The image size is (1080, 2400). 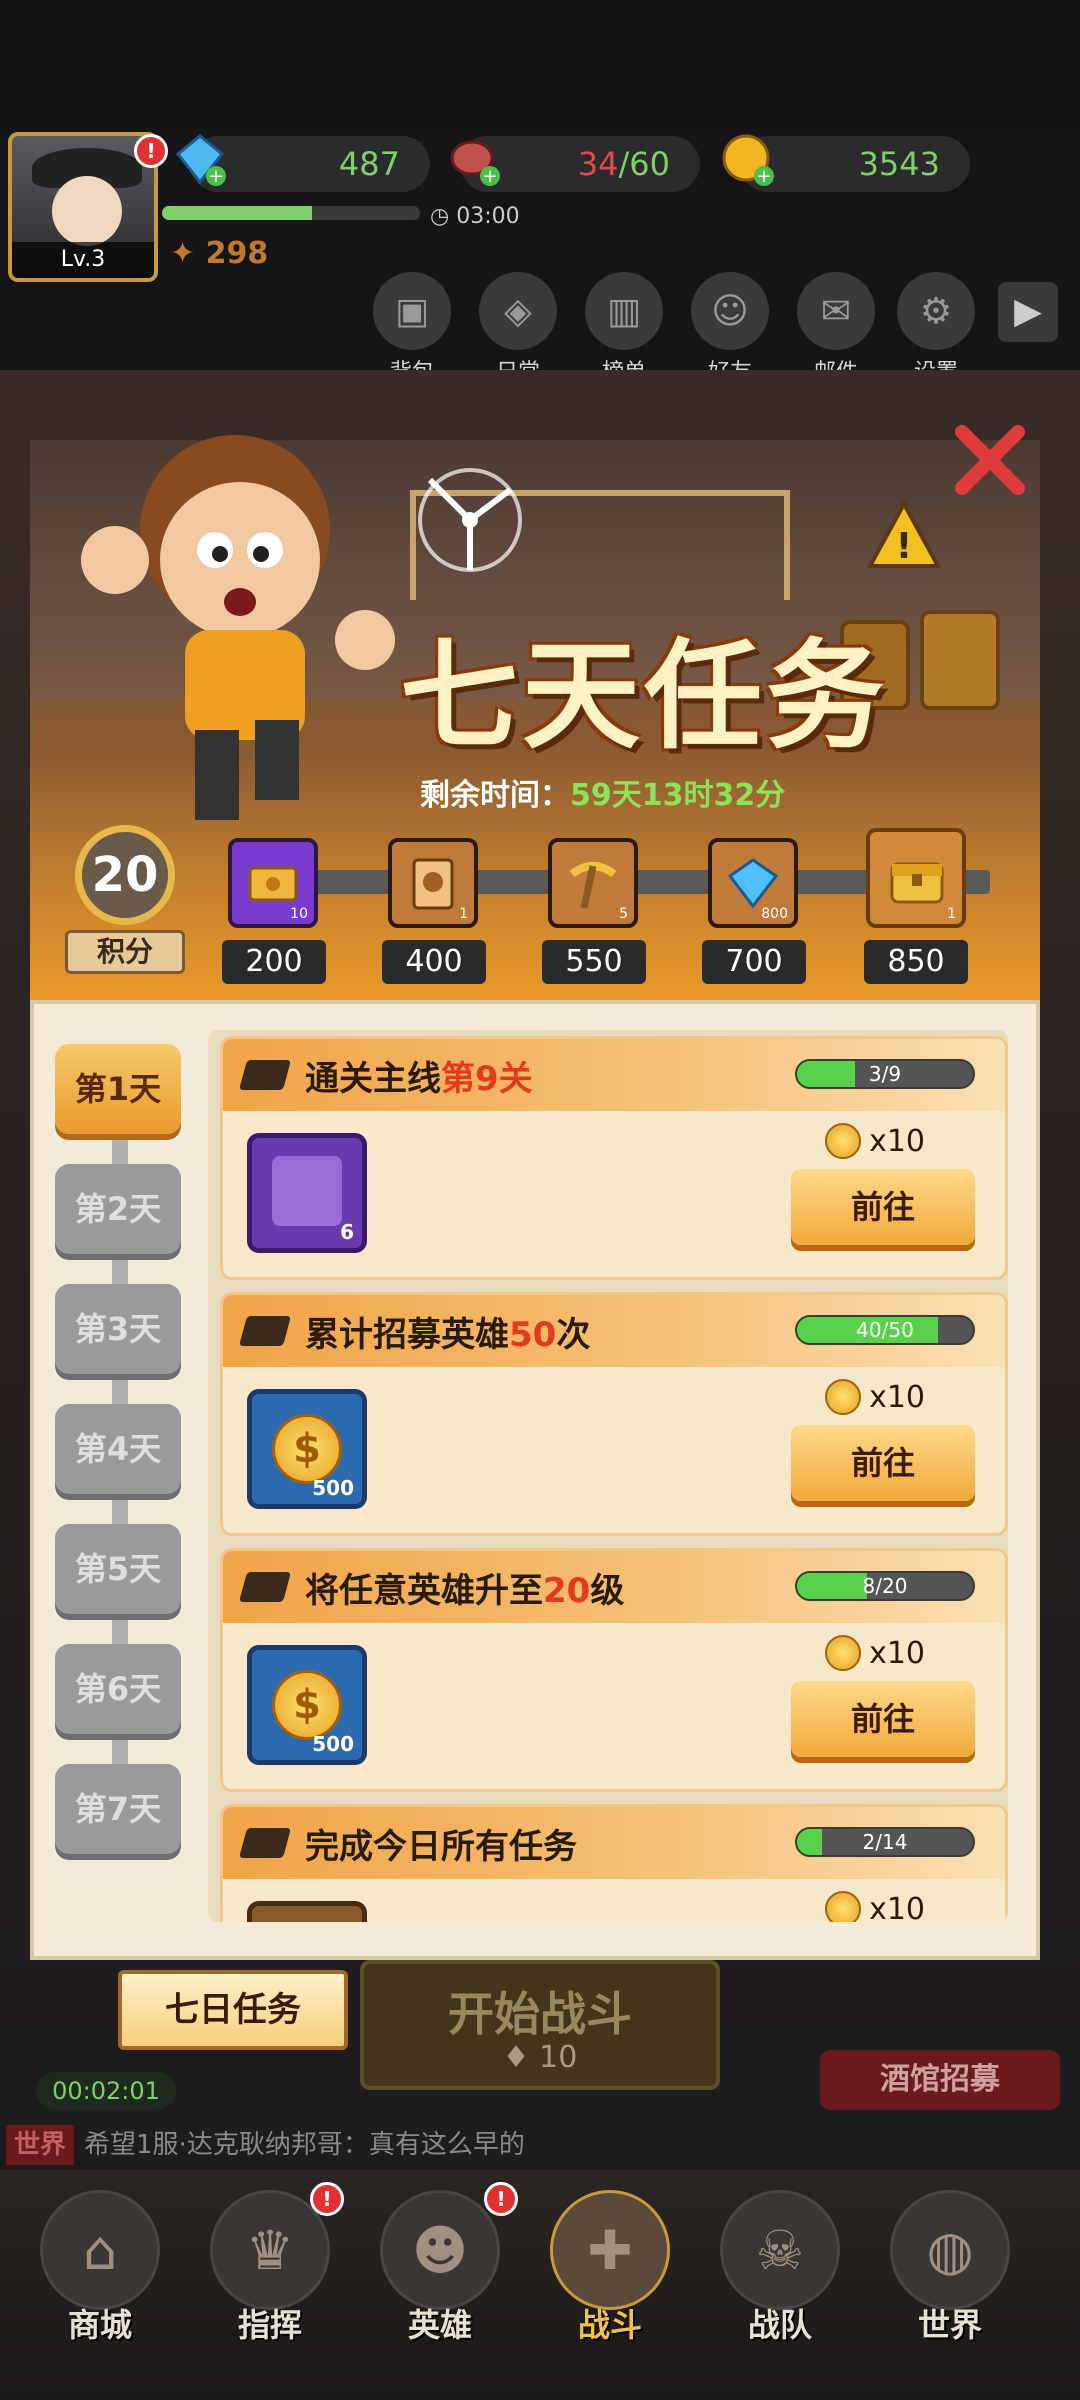 I want to click on tab-day-4: 第4天, so click(x=118, y=1449).